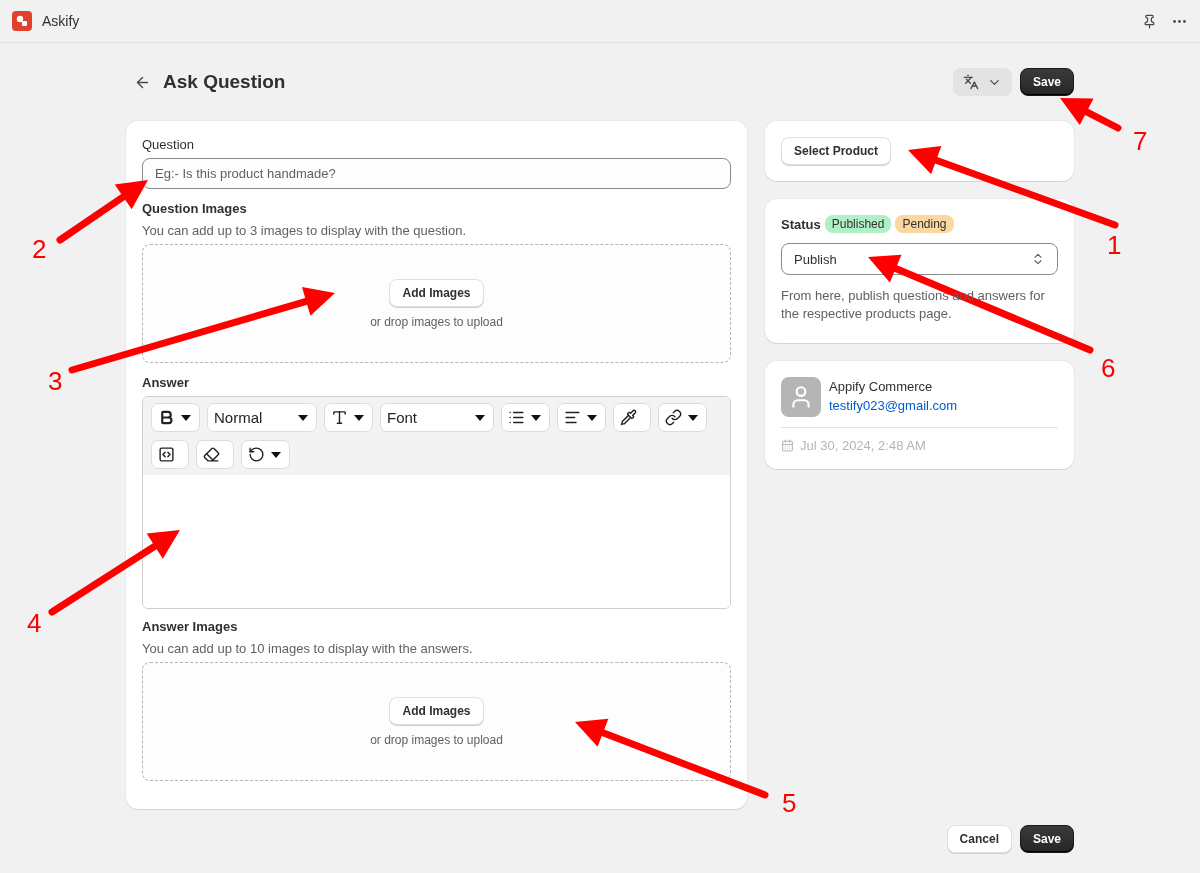  I want to click on field-label: Question, so click(169, 144).